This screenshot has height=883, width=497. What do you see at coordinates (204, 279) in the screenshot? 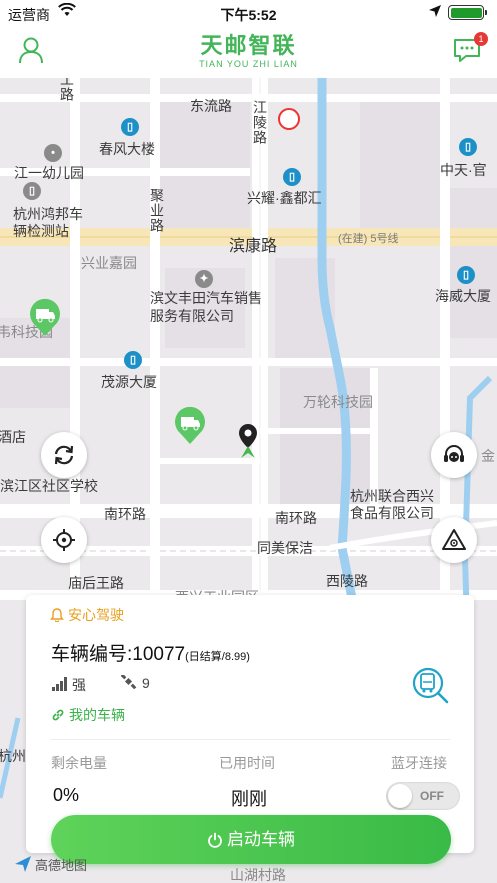
I see `tool-poi-icon: ✦` at bounding box center [204, 279].